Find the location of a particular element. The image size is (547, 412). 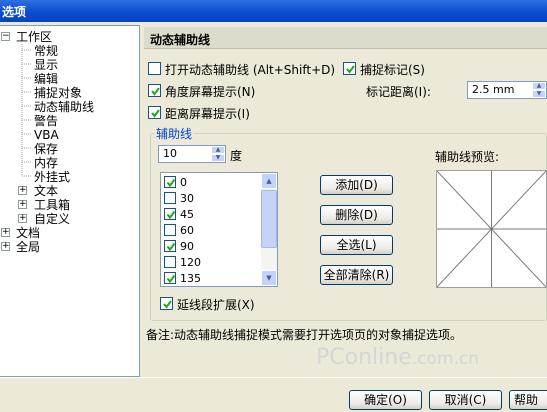

clear-all-button: 全部清除(R) is located at coordinates (356, 275).